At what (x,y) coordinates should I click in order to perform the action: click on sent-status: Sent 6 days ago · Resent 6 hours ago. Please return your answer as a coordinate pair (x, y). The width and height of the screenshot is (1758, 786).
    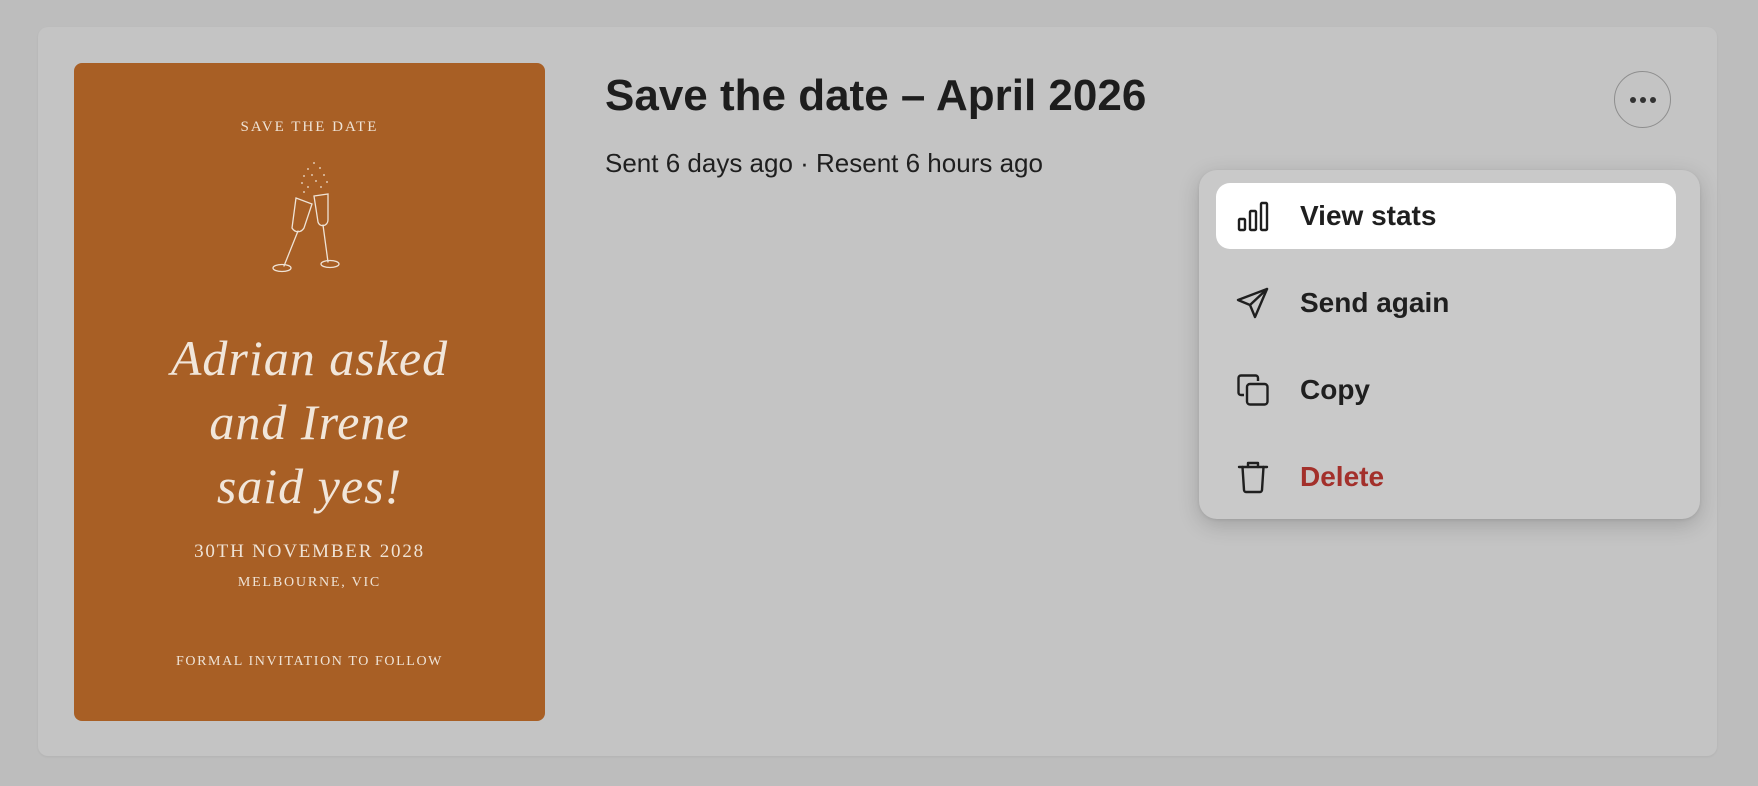
    Looking at the image, I should click on (824, 163).